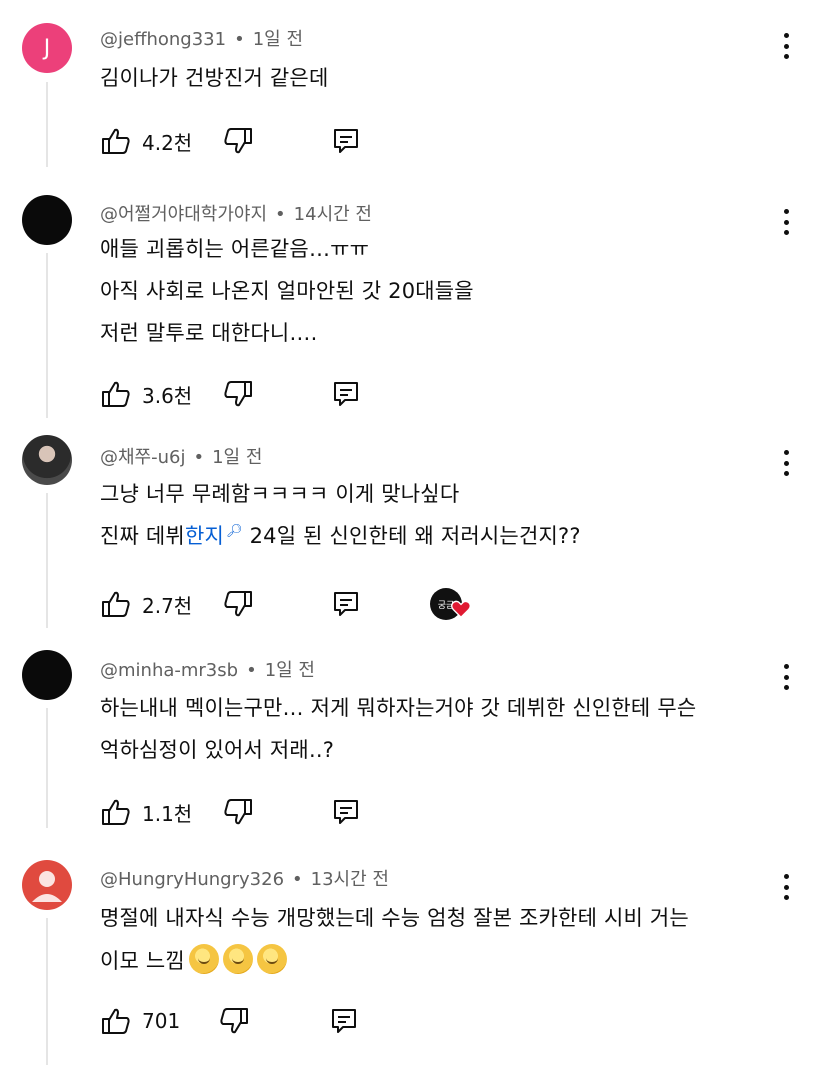 The height and width of the screenshot is (1065, 835). What do you see at coordinates (183, 214) in the screenshot?
I see `author-name: @어쩔거야대학가야지` at bounding box center [183, 214].